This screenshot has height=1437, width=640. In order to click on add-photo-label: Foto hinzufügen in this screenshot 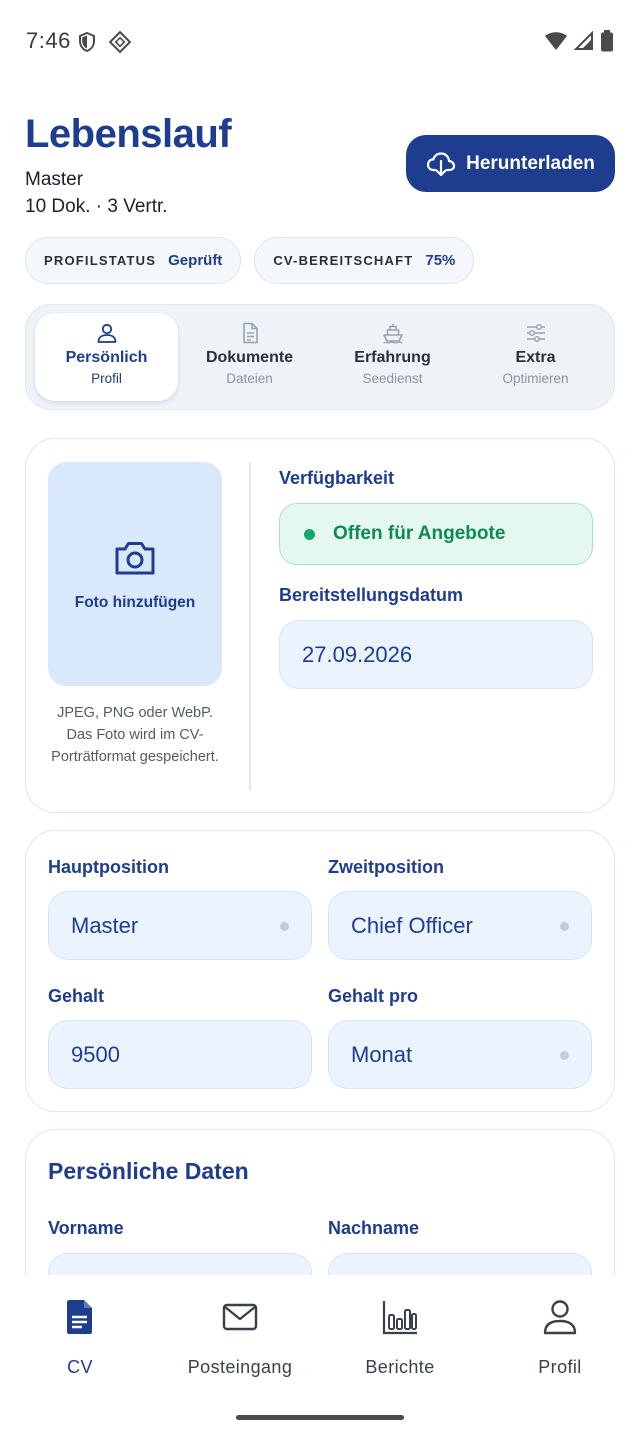, I will do `click(135, 602)`.